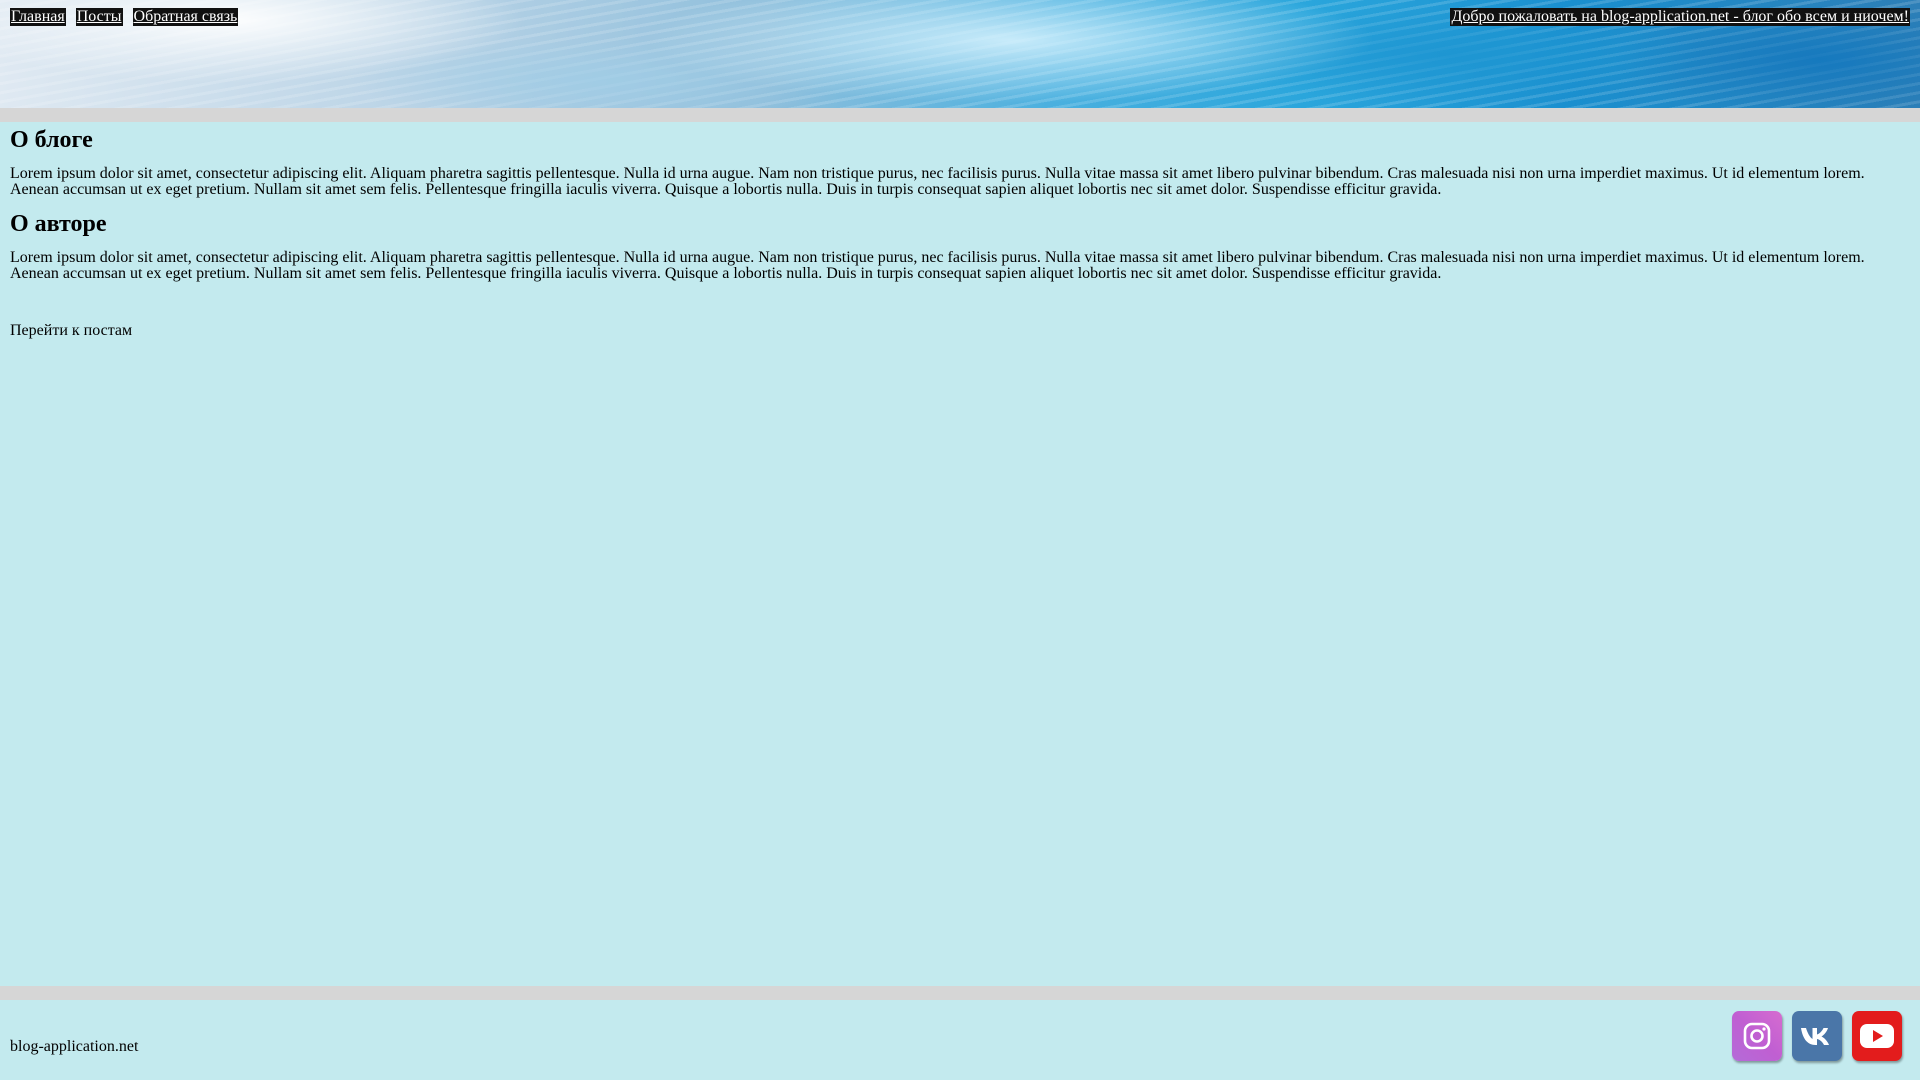  What do you see at coordinates (51, 140) in the screenshot?
I see `about-blog-title: О блоге` at bounding box center [51, 140].